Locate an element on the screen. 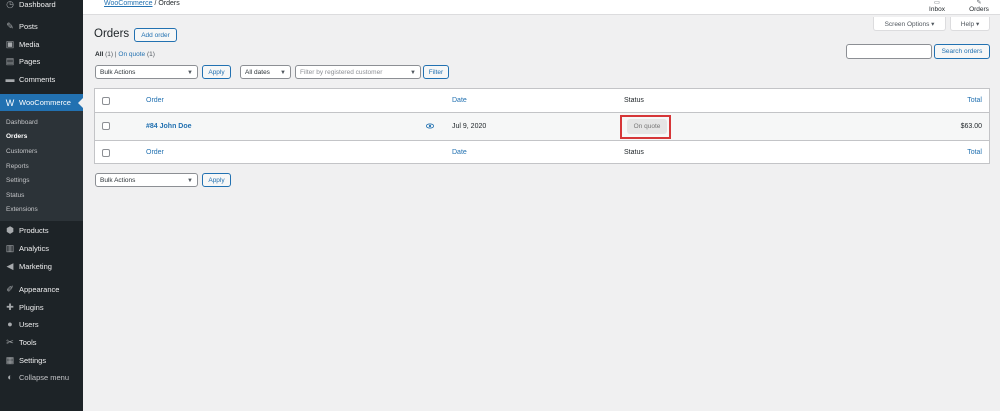 The image size is (1000, 411). comments-icon: ▬ is located at coordinates (10, 79).